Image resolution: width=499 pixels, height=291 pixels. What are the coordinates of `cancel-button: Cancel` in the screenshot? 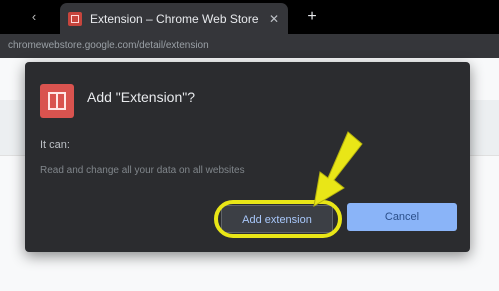 It's located at (402, 217).